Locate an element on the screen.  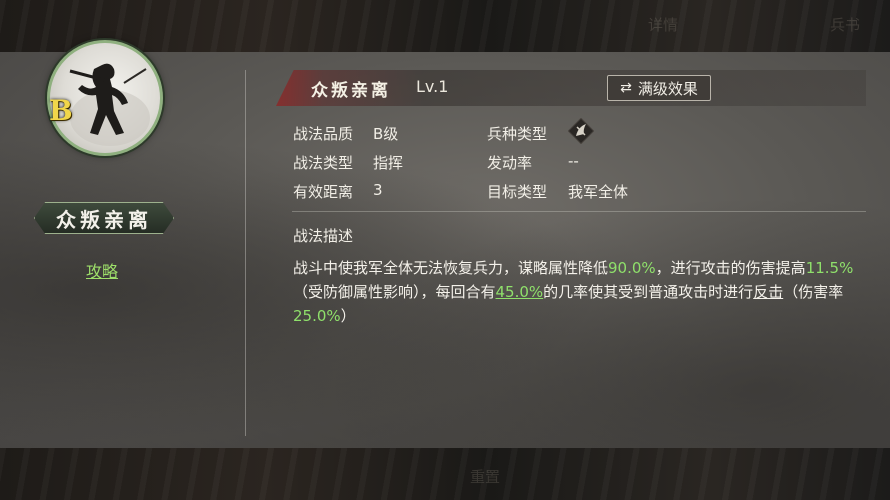
skill-name-plate: 众叛亲离 is located at coordinates (104, 218).